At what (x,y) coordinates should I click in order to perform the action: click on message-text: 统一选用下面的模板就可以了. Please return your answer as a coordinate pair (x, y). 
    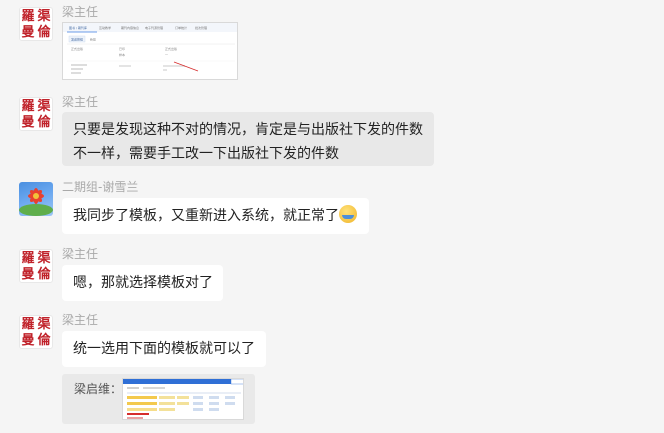
    Looking at the image, I should click on (164, 349).